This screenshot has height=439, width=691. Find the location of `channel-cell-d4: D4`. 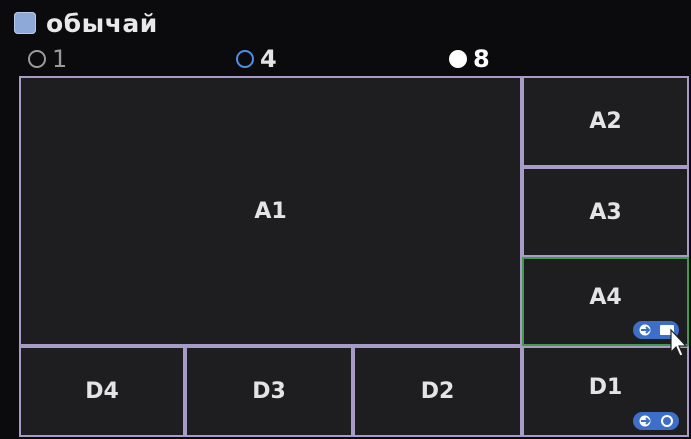

channel-cell-d4: D4 is located at coordinates (102, 391).